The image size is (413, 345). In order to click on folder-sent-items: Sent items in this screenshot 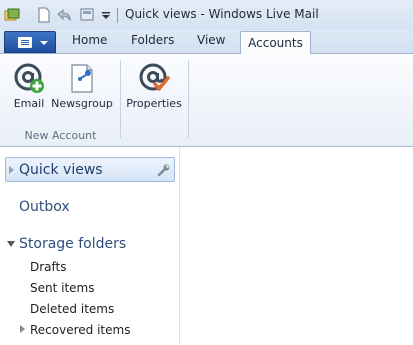, I will do `click(62, 288)`.